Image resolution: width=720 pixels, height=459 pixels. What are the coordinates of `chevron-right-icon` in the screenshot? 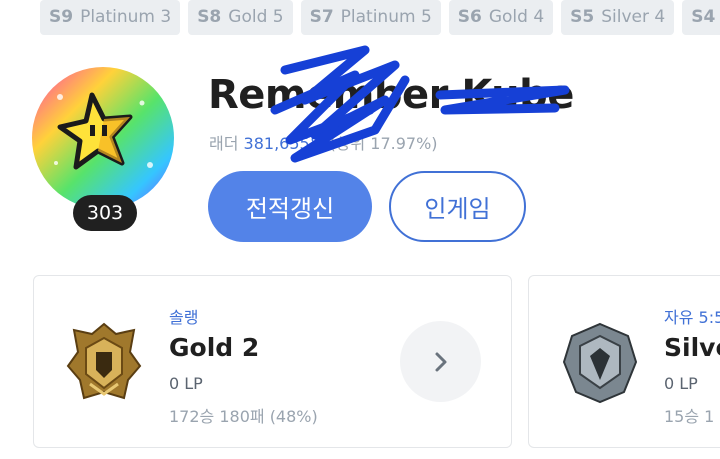 It's located at (440, 361).